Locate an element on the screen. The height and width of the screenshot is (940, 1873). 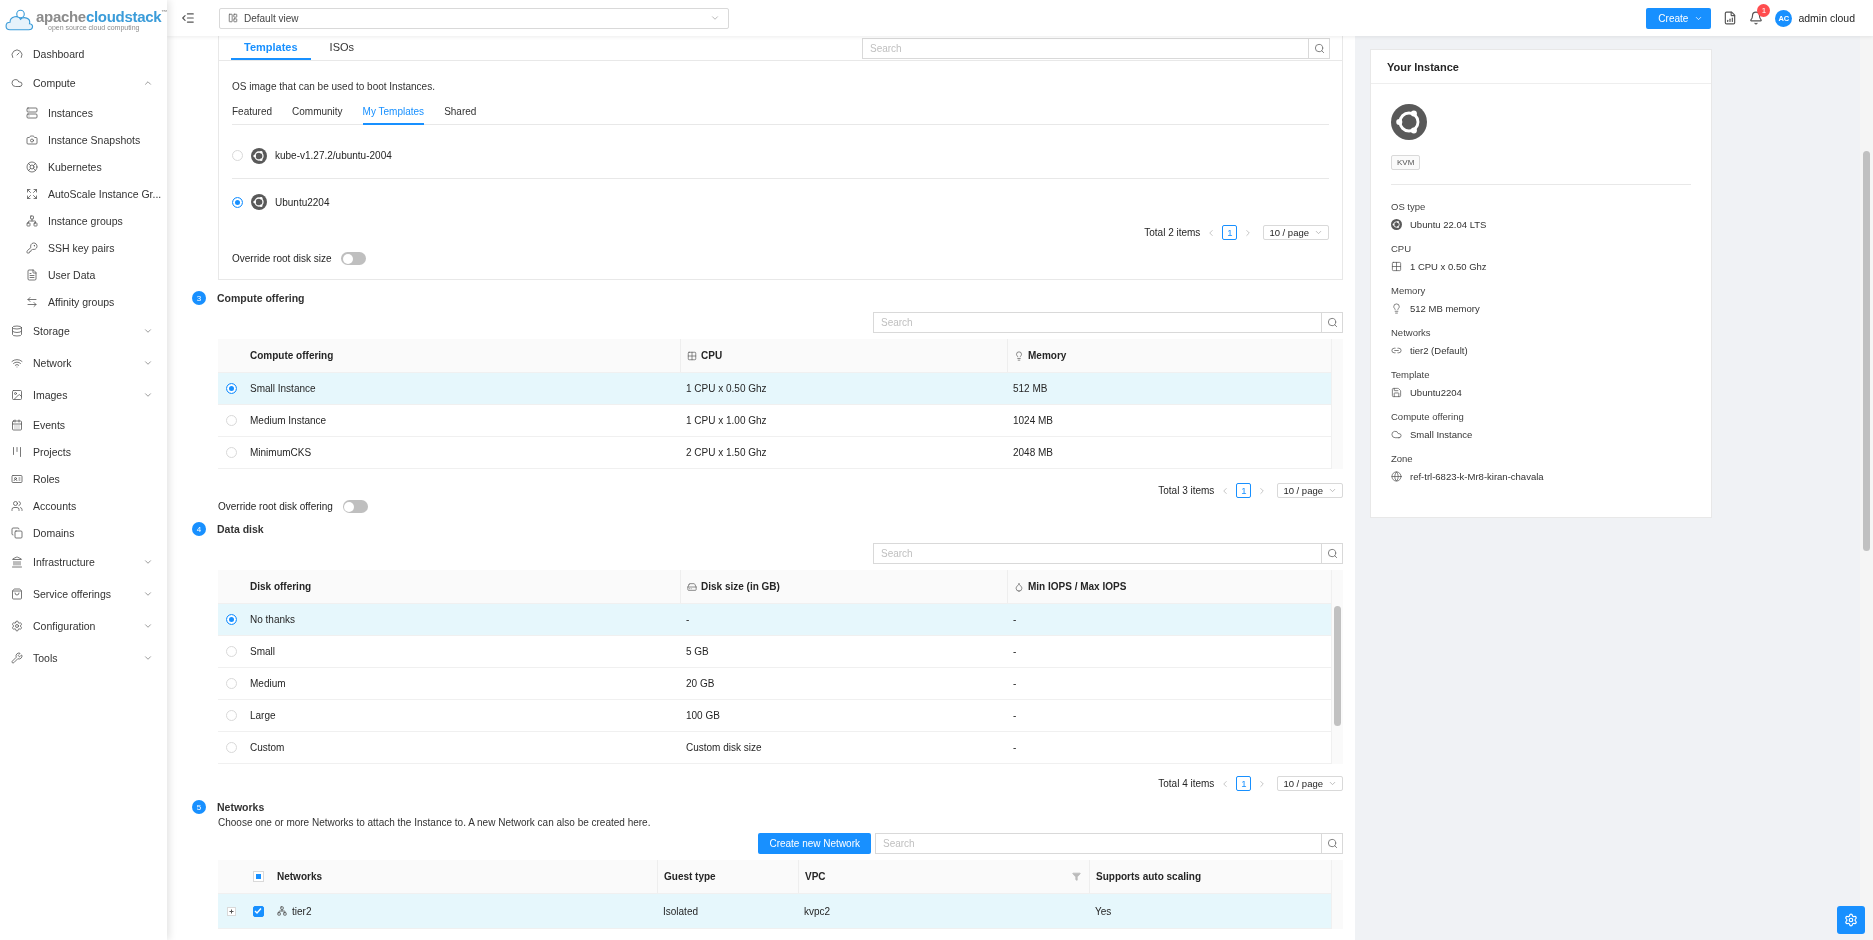
sidebar-item: Network is located at coordinates (83, 363).